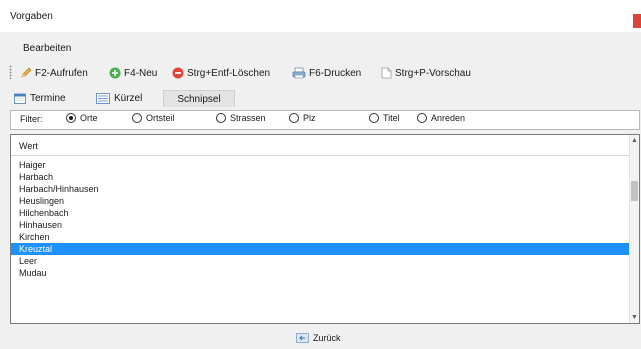  I want to click on menu-bar: Bearbeiten, so click(320, 49).